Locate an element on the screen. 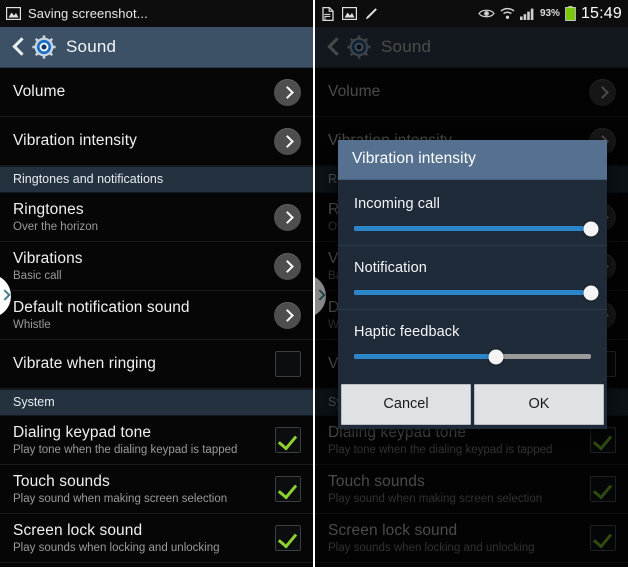  right-status-bar: x 93% 15:49 is located at coordinates (471, 13).